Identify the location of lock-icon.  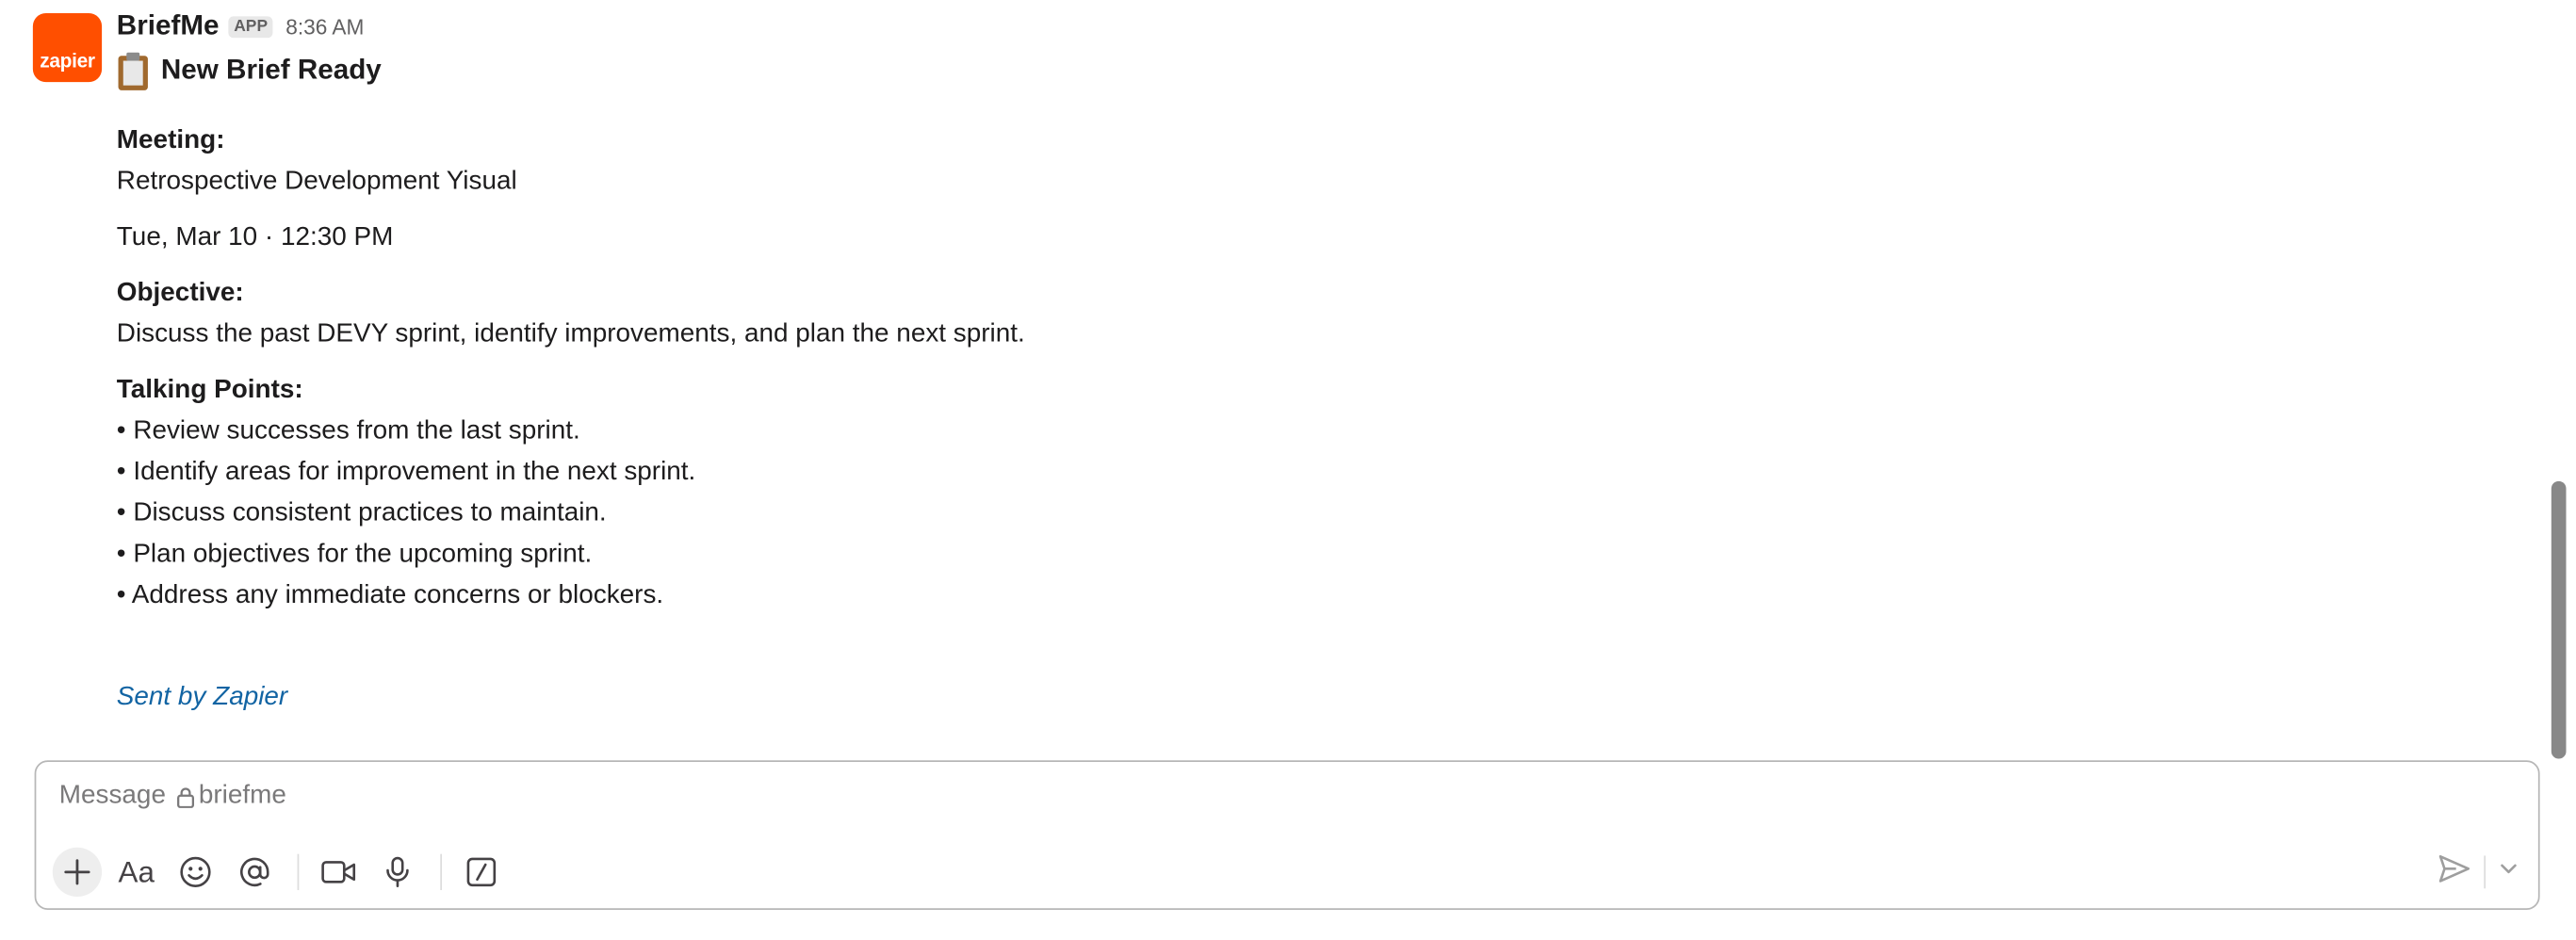
(185, 796).